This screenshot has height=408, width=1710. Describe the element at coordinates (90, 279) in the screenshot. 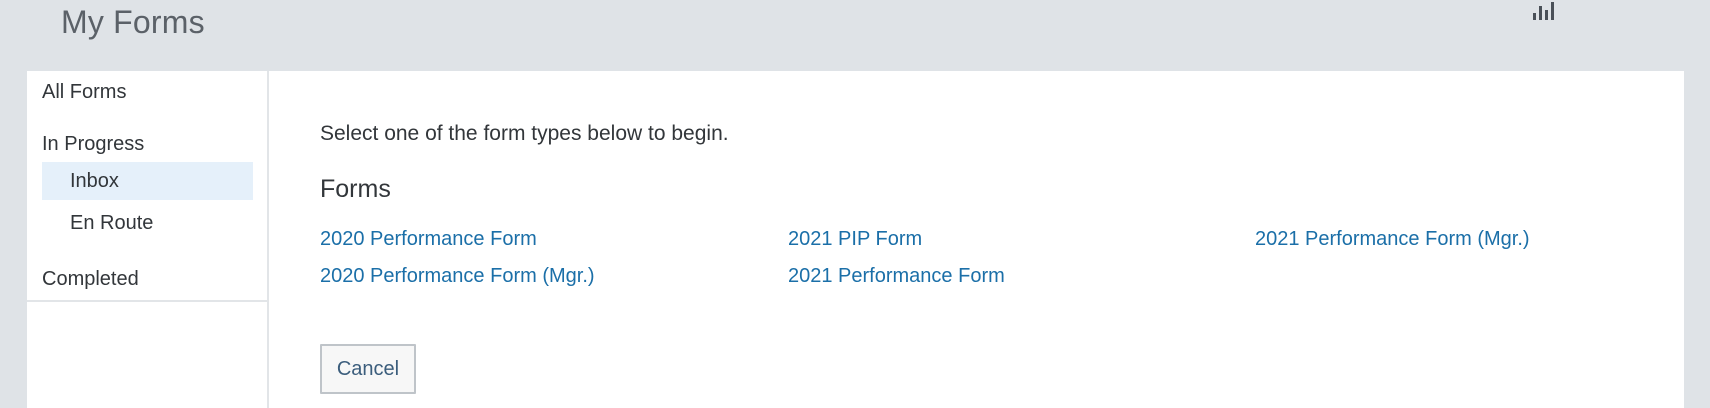

I see `sidebar-item-completed: Completed` at that location.